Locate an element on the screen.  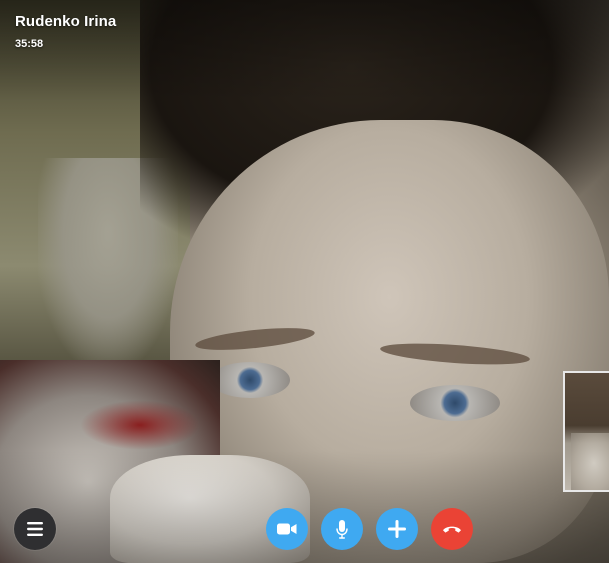
end-call-button is located at coordinates (452, 529).